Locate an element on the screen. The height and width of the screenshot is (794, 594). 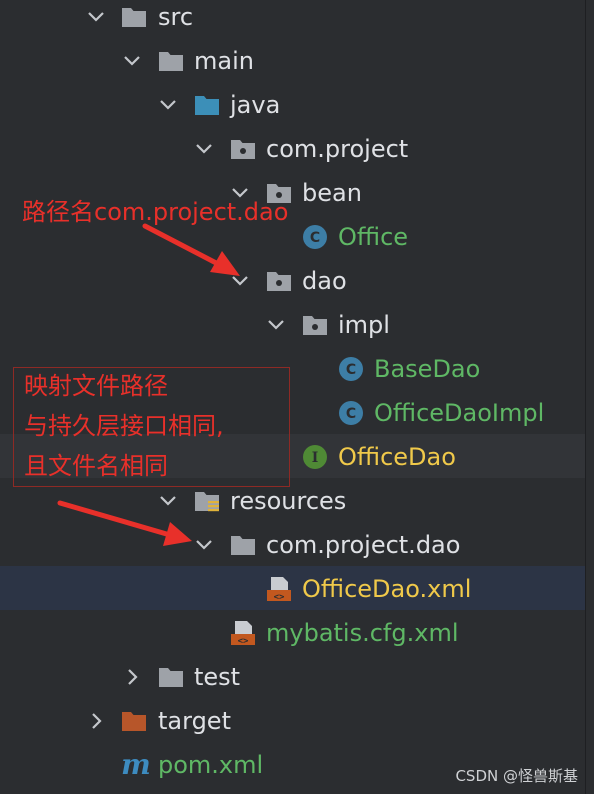
annotation-arrows is located at coordinates (148, 384).